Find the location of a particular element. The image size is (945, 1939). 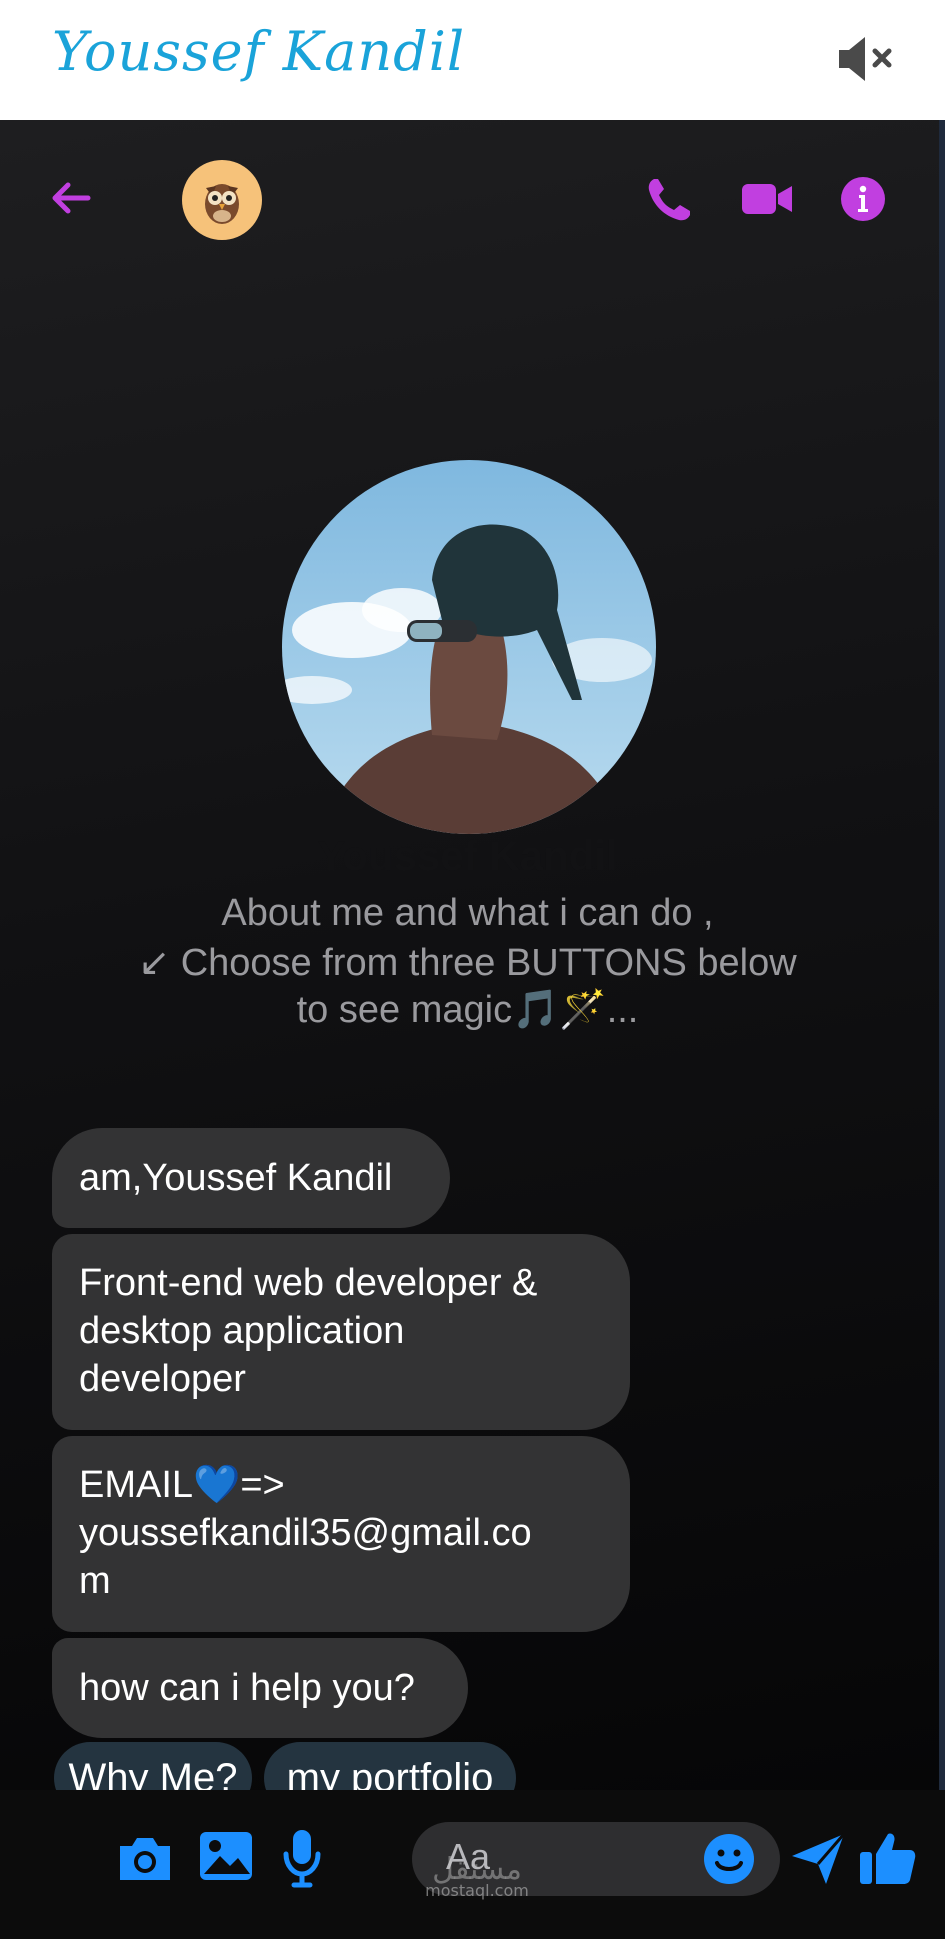

message-text: developer is located at coordinates (162, 1379).